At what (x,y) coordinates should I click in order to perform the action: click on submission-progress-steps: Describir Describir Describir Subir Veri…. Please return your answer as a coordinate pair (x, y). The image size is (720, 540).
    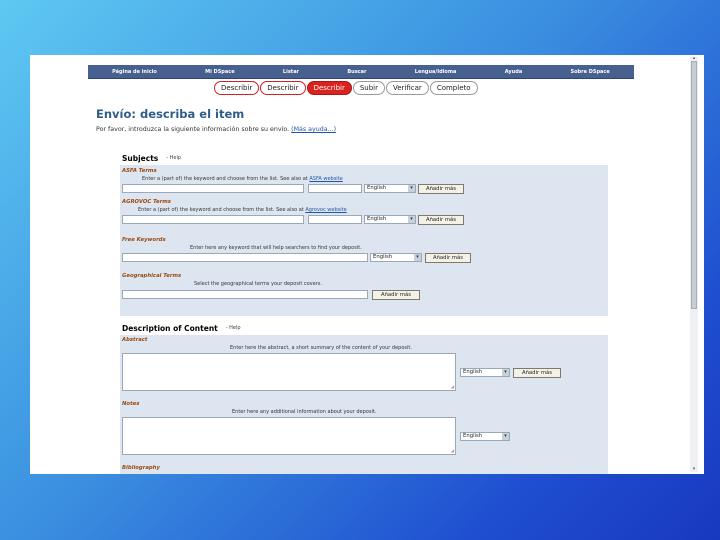
    Looking at the image, I should click on (346, 88).